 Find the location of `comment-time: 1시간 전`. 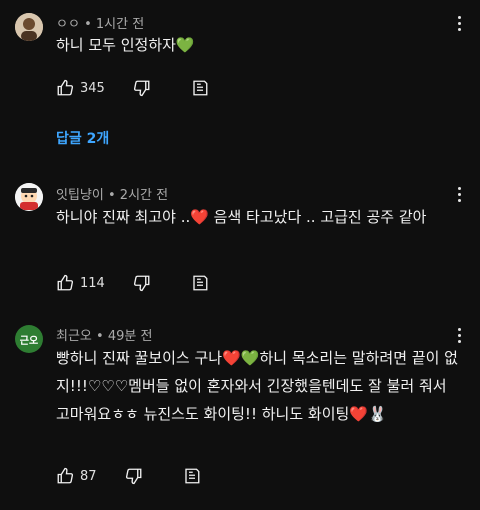

comment-time: 1시간 전 is located at coordinates (120, 24).